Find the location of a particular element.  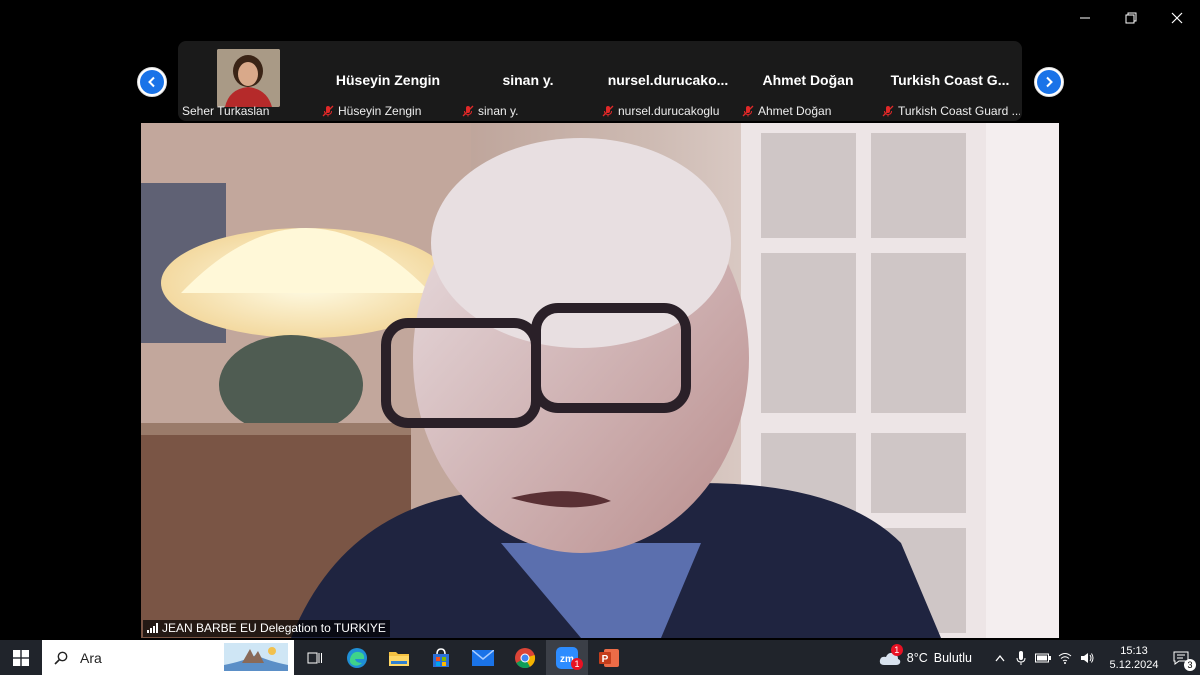

taskbar-app-mail is located at coordinates (483, 657).